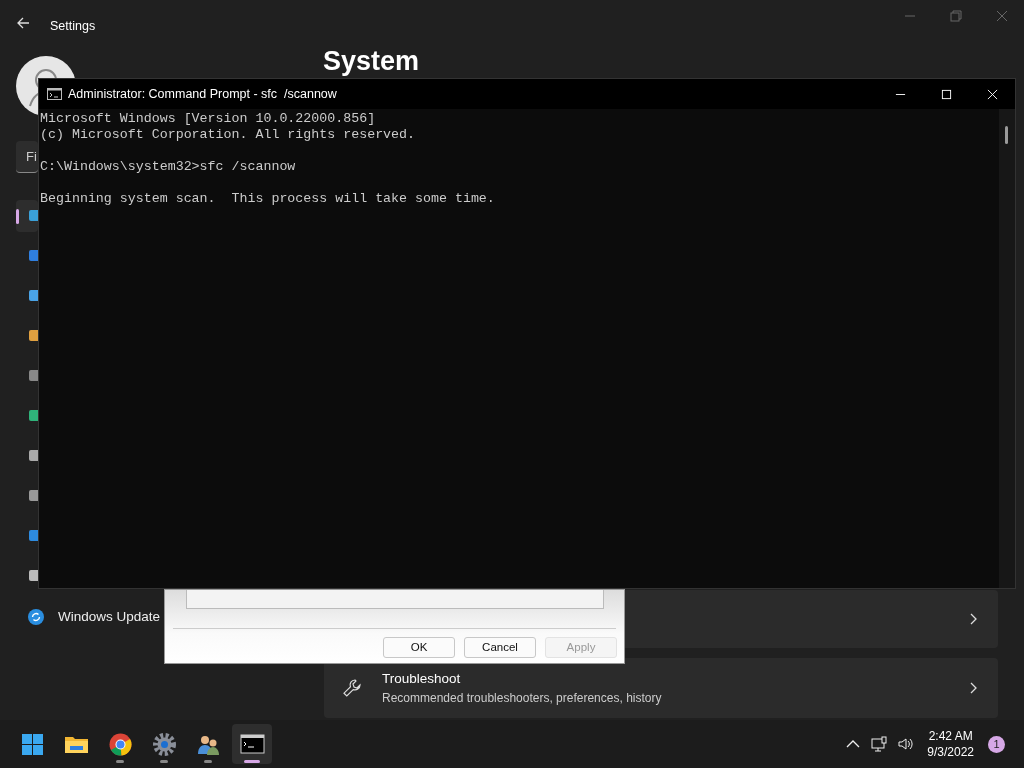 This screenshot has width=1024, height=768. Describe the element at coordinates (202, 94) in the screenshot. I see `window-title: Administrator: Command Prompt - sfc /scannow` at that location.